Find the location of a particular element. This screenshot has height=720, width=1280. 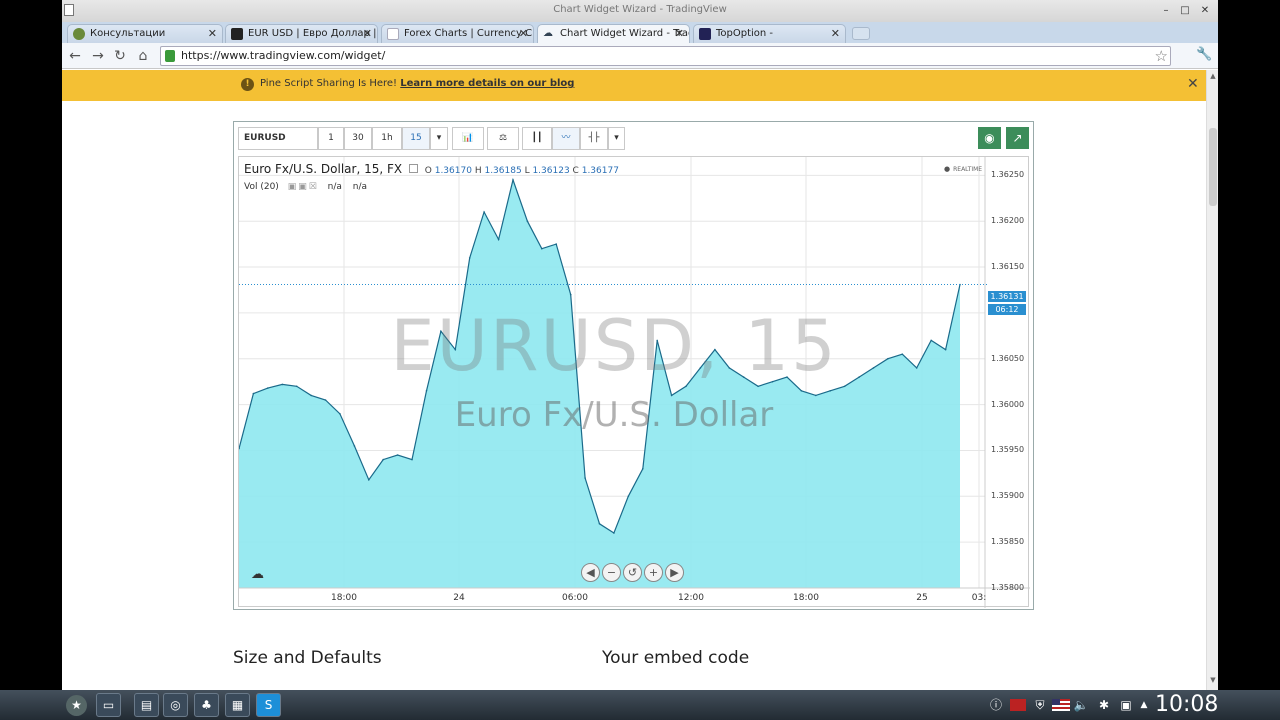

zoom-in-icon: + is located at coordinates (653, 572).